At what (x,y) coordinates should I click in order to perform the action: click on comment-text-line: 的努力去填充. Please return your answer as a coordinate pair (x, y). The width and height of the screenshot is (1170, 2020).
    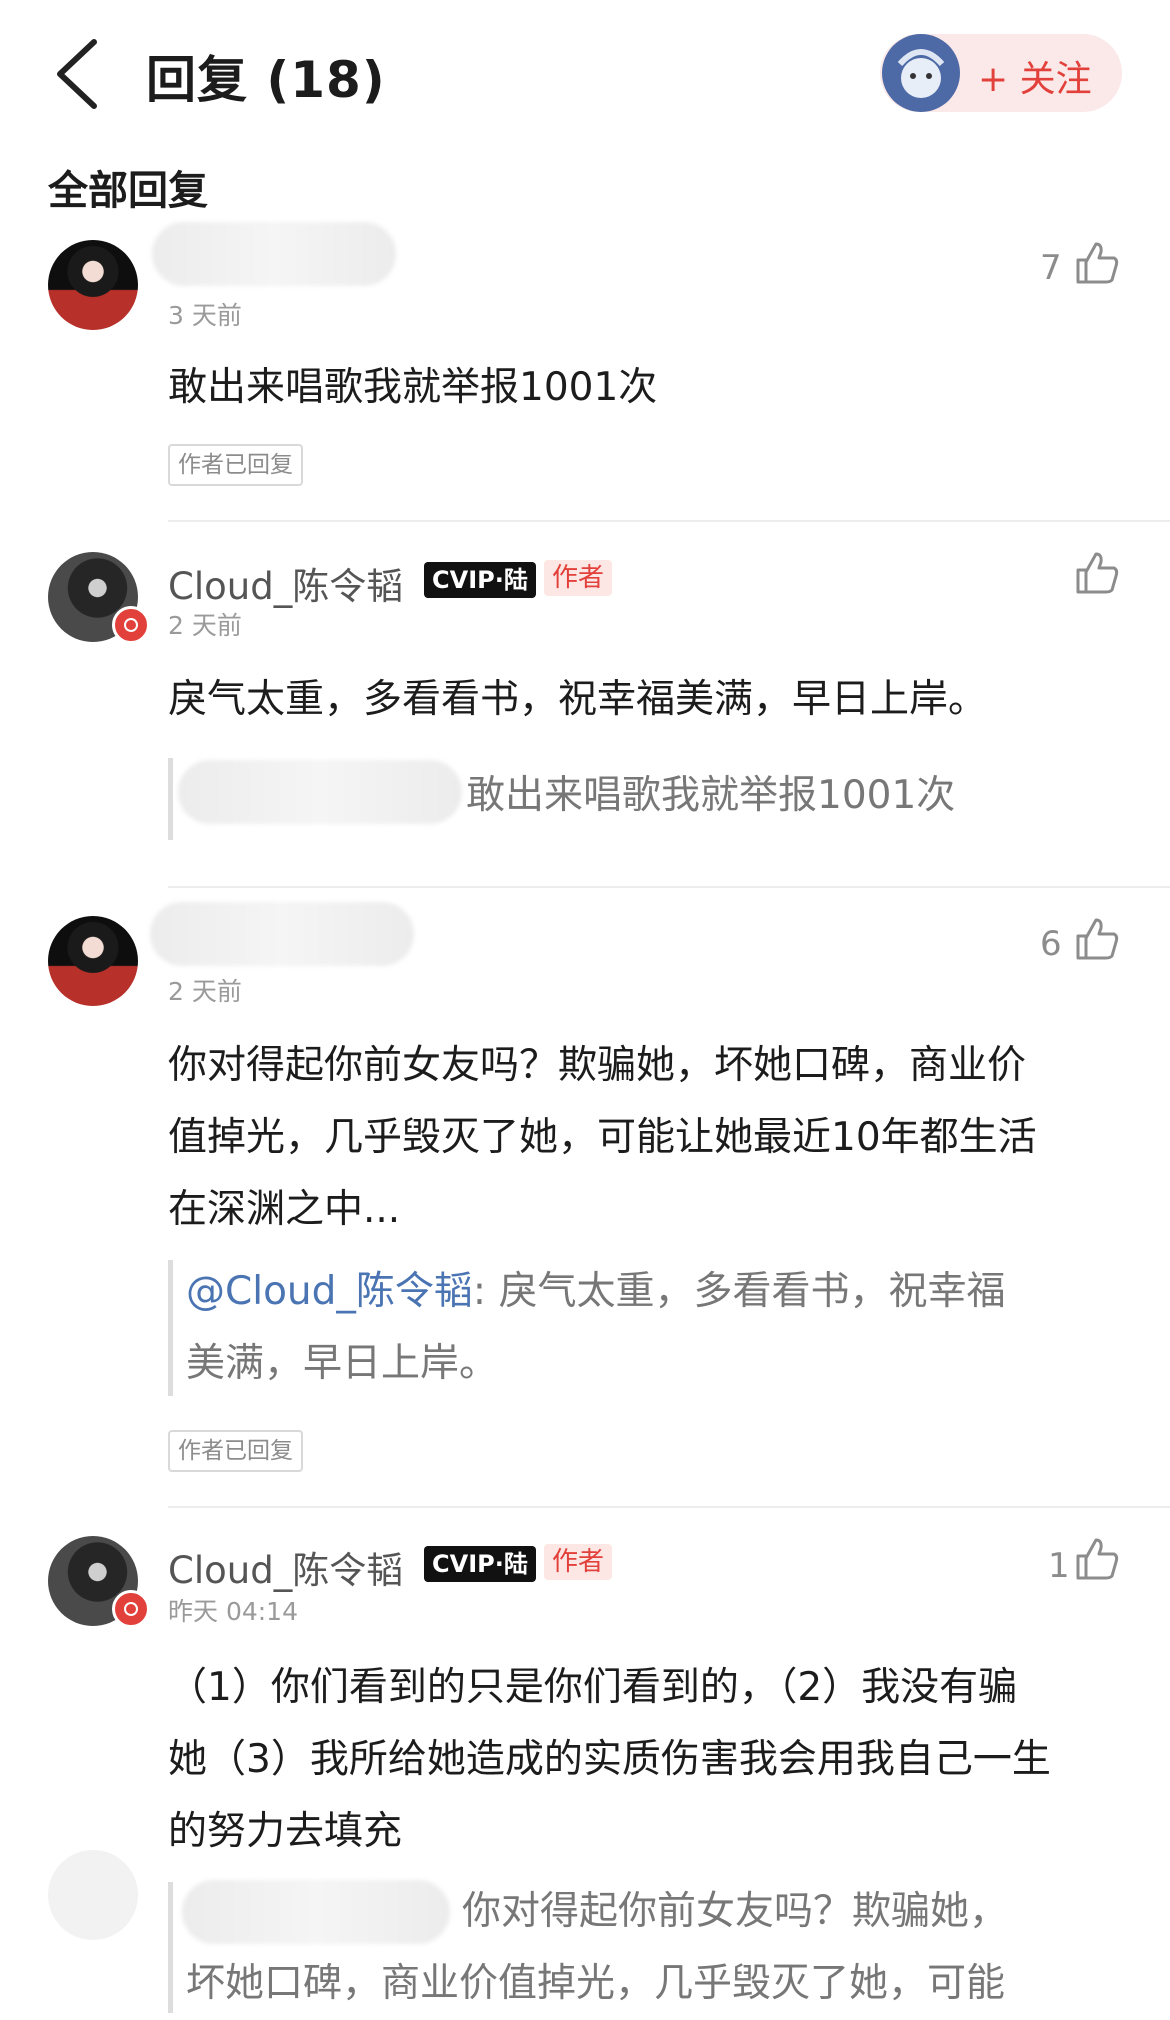
    Looking at the image, I should click on (285, 1831).